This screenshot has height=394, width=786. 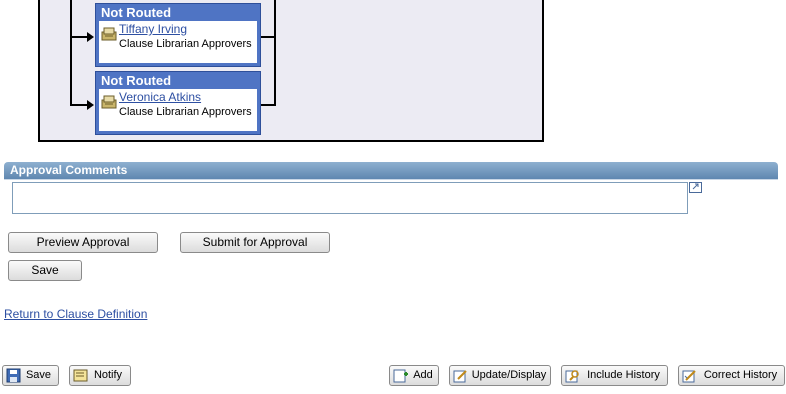 I want to click on toolbar-notify-button: Notify, so click(x=100, y=375).